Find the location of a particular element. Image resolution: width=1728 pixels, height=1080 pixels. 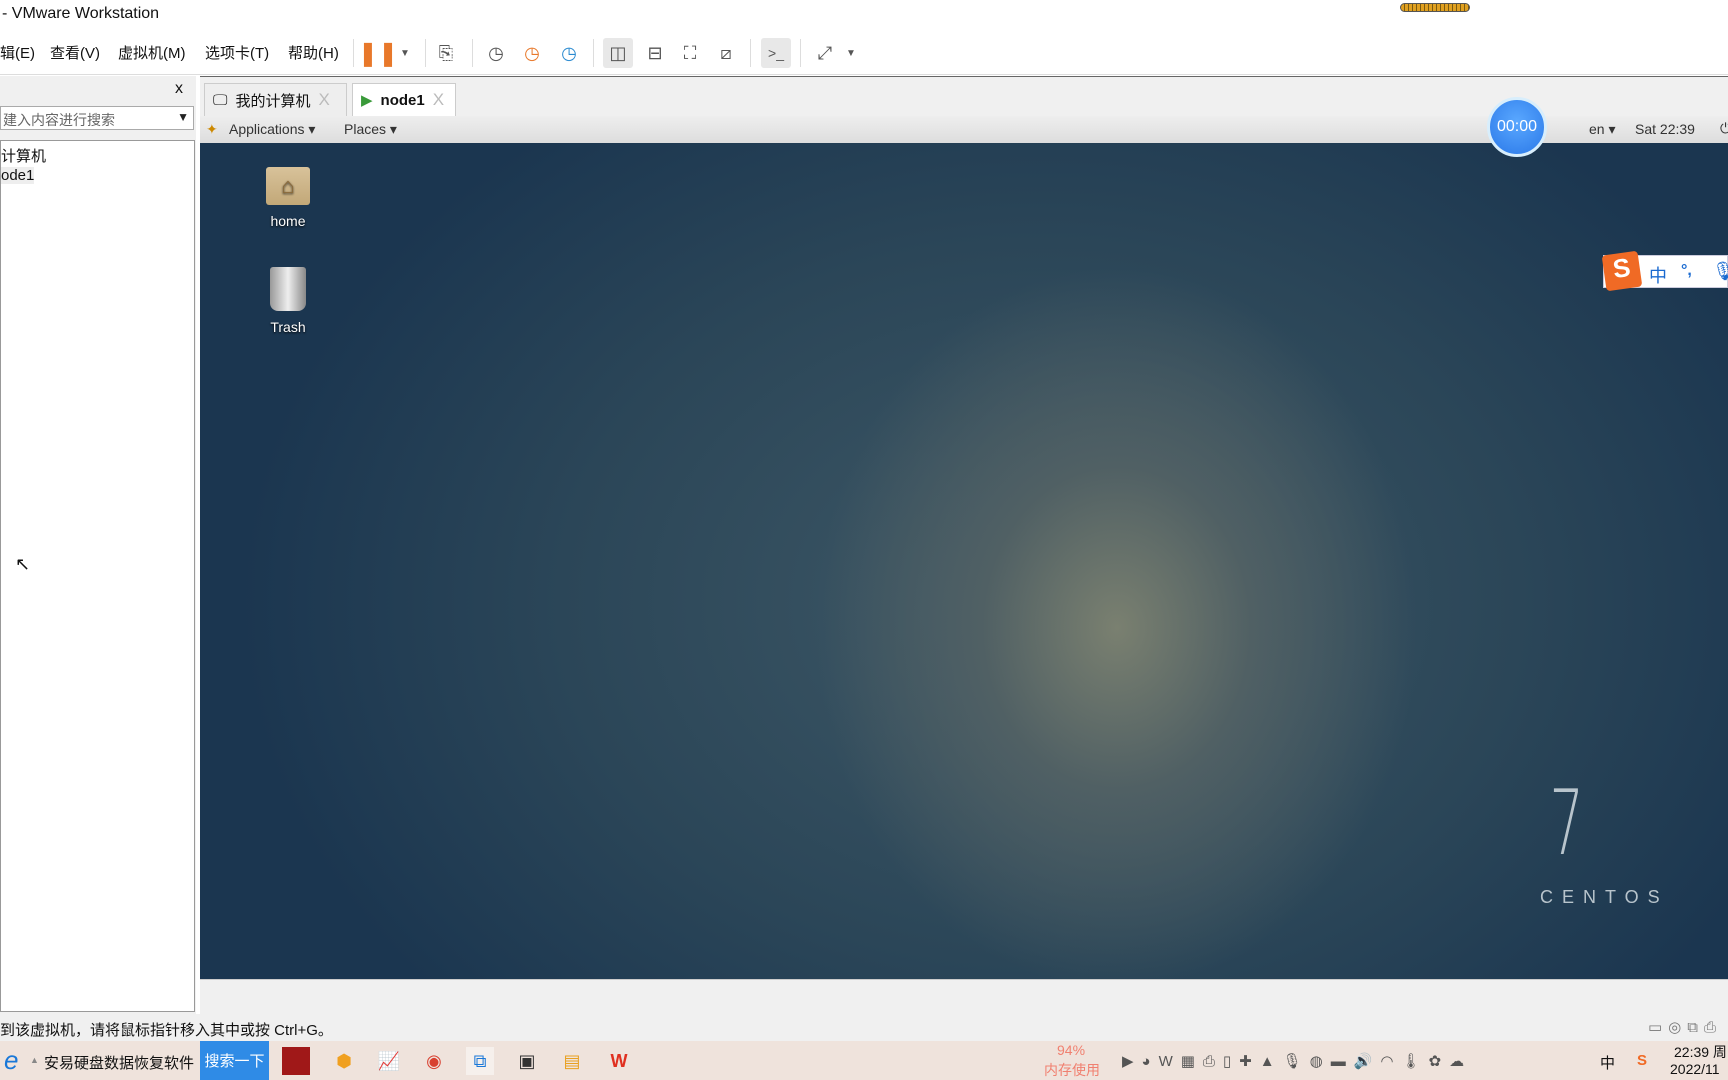

menu-edit: 辑(E) is located at coordinates (17, 52).